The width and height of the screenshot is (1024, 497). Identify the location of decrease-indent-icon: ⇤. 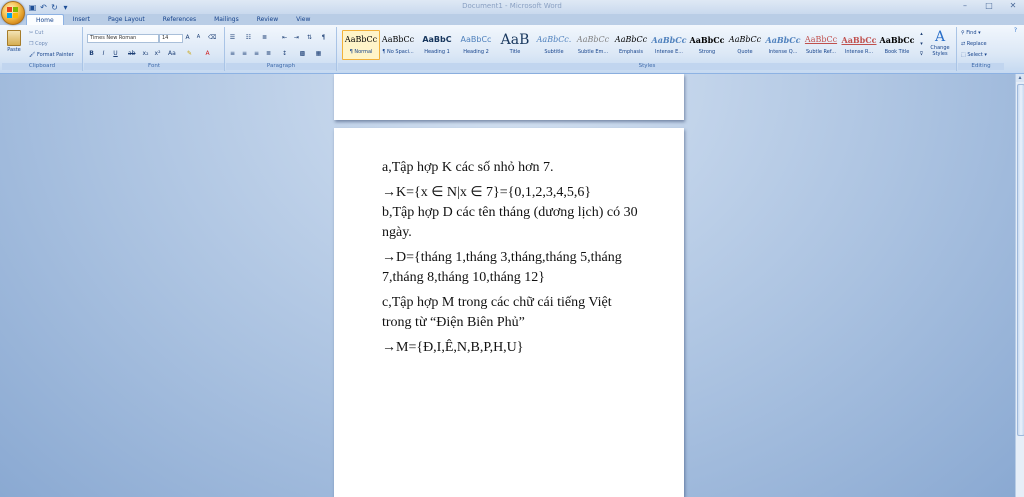
(284, 37).